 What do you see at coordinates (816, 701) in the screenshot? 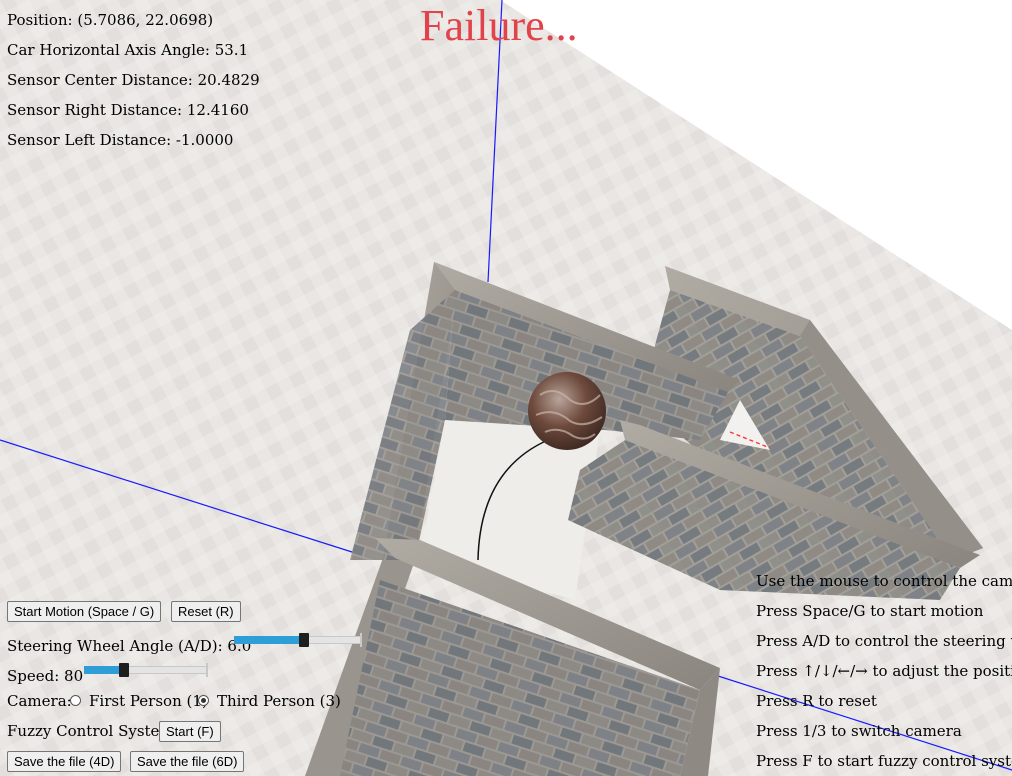
I see `help-line-reset: Press R to reset` at bounding box center [816, 701].